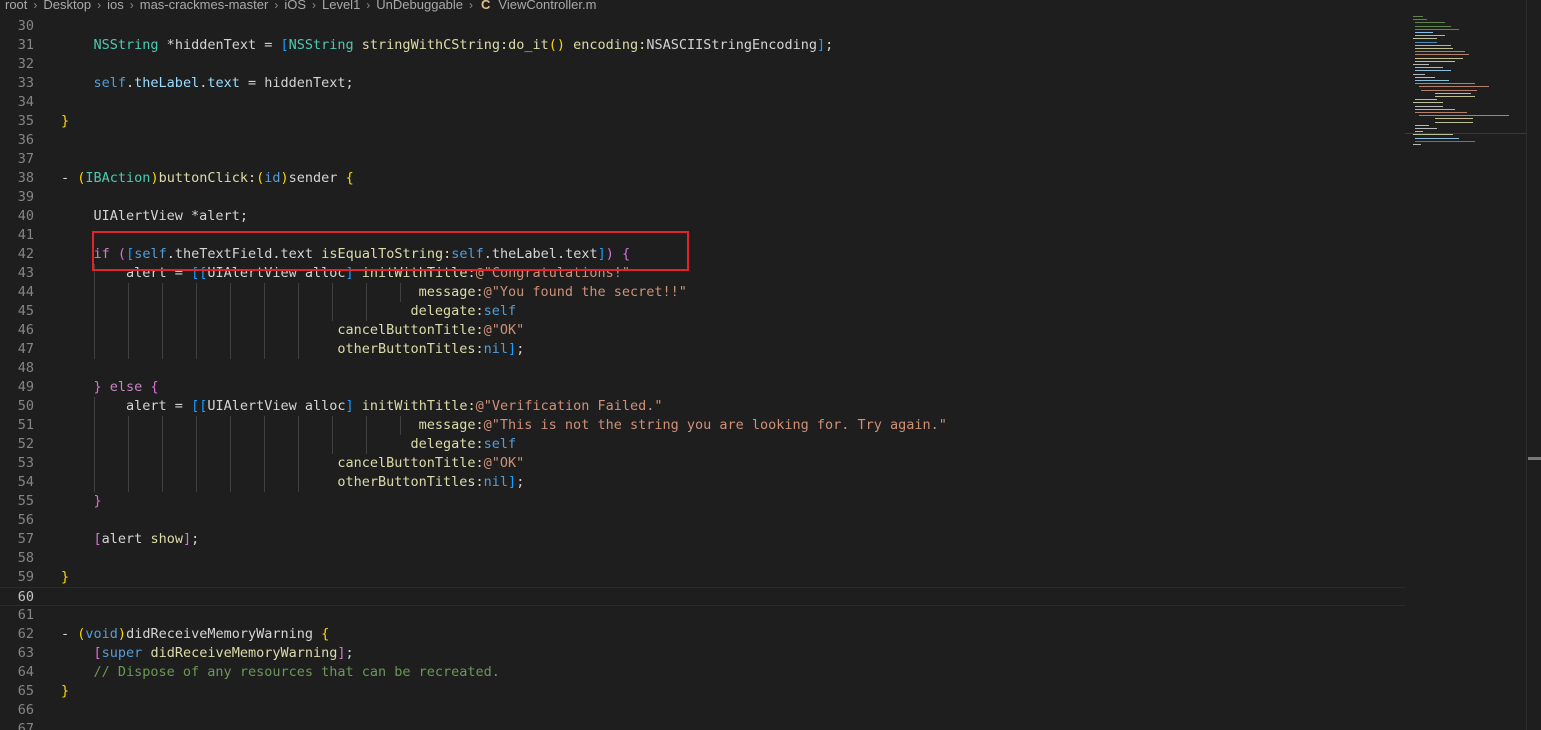 The width and height of the screenshot is (1541, 730). What do you see at coordinates (702, 634) in the screenshot?
I see `code-line: 62 - (void)didReceiveMemoryWarning {` at bounding box center [702, 634].